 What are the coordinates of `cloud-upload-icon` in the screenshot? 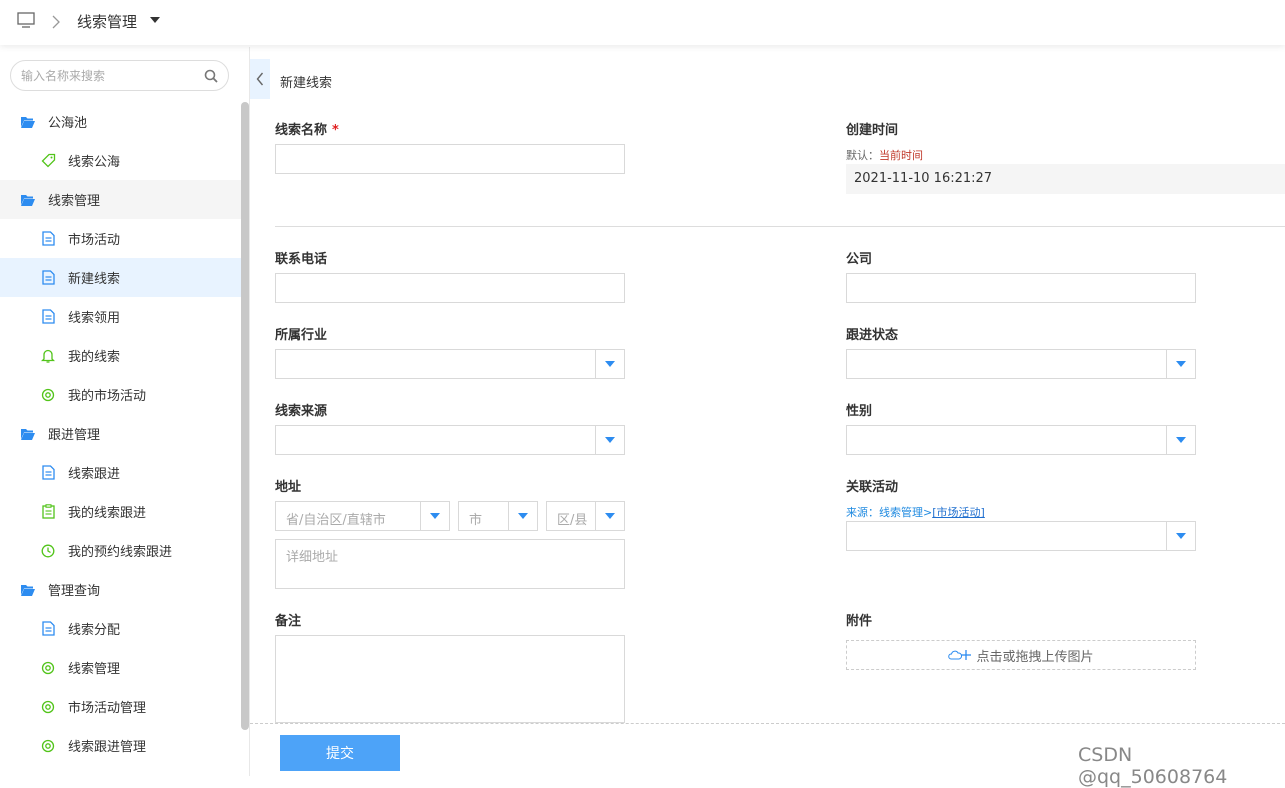 It's located at (960, 655).